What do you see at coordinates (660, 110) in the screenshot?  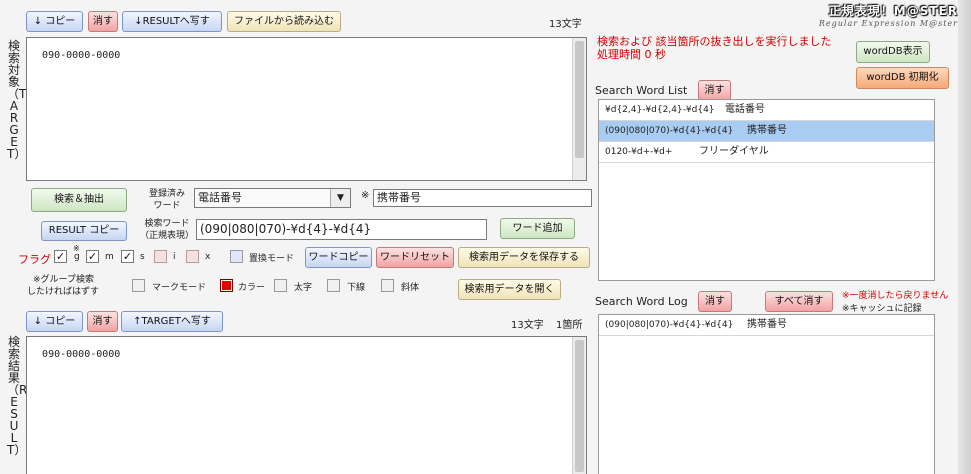 I see `word-pattern: ¥d{2,4}-¥d{2,4}-¥d{4}` at bounding box center [660, 110].